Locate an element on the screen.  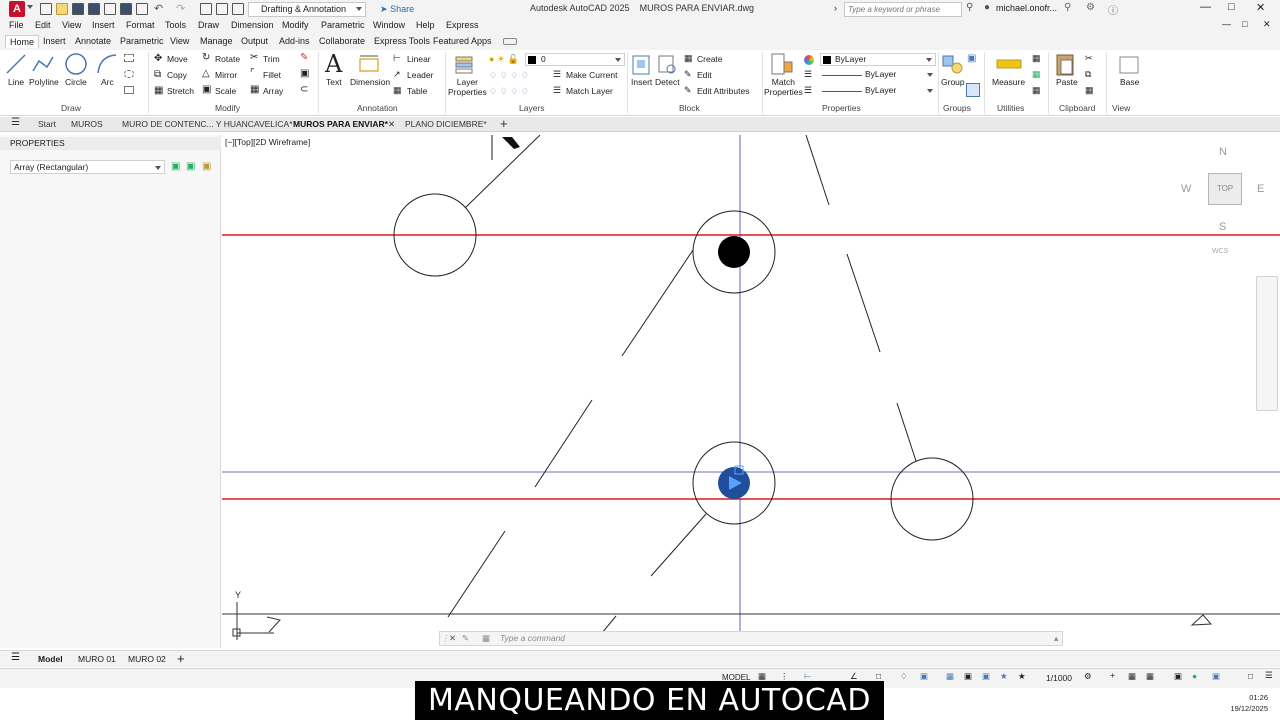
close-drawing-icon: ✕ is located at coordinates (1267, 24).